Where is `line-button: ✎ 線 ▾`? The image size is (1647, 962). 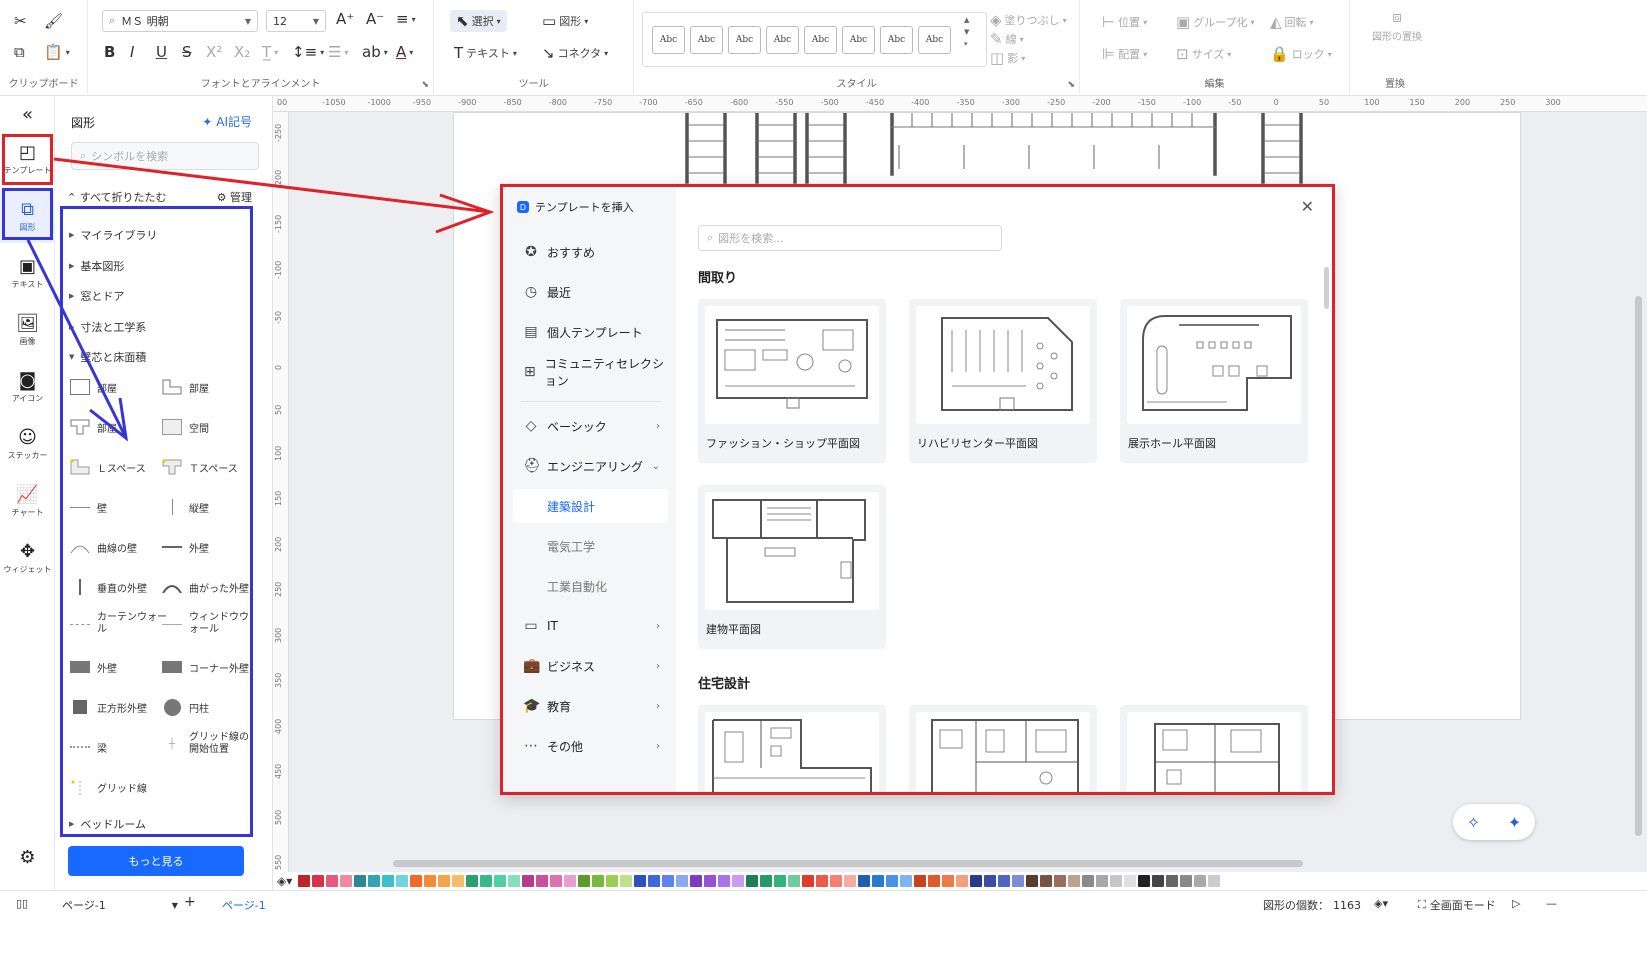 line-button: ✎ 線 ▾ is located at coordinates (1007, 39).